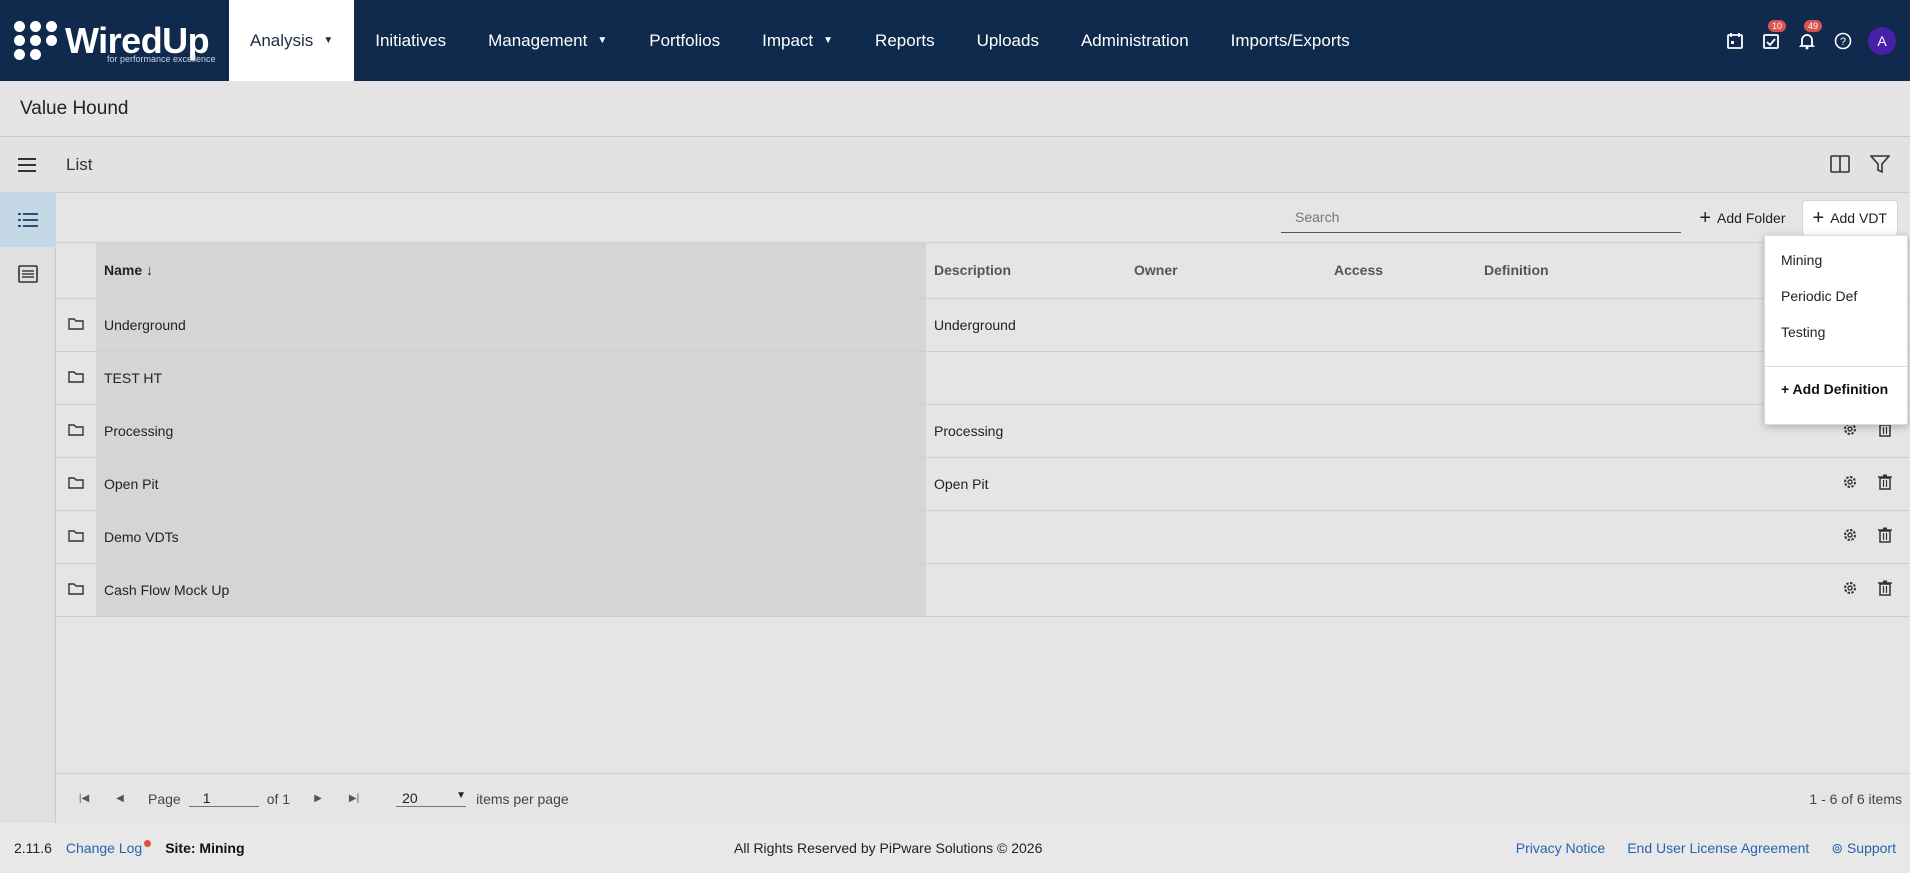 The width and height of the screenshot is (1910, 873). I want to click on page-of-label: of 1, so click(278, 798).